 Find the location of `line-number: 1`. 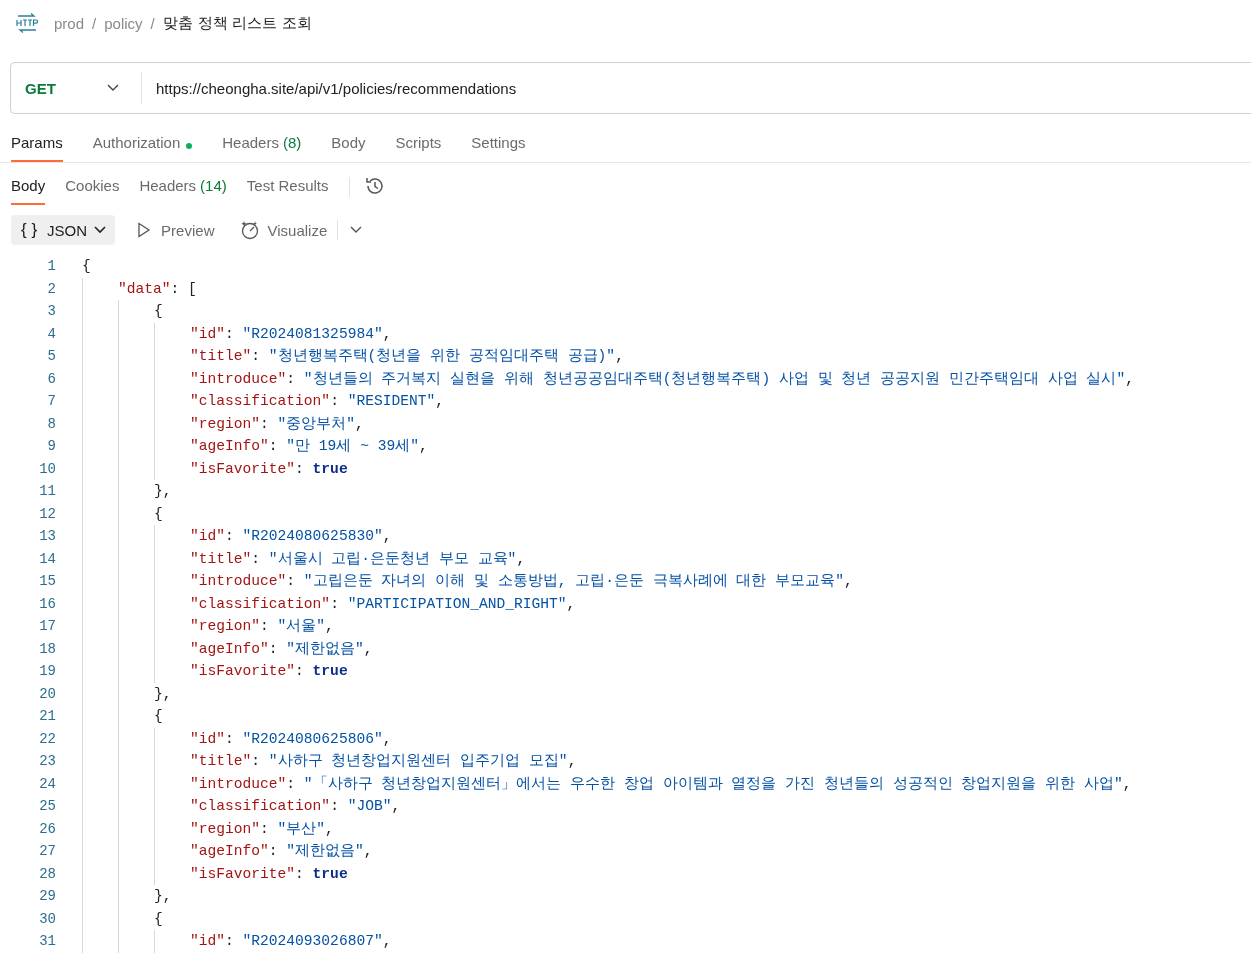

line-number: 1 is located at coordinates (51, 266).